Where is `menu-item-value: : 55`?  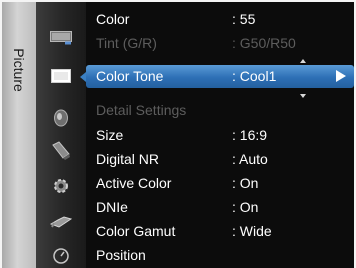
menu-item-value: : 55 is located at coordinates (244, 19).